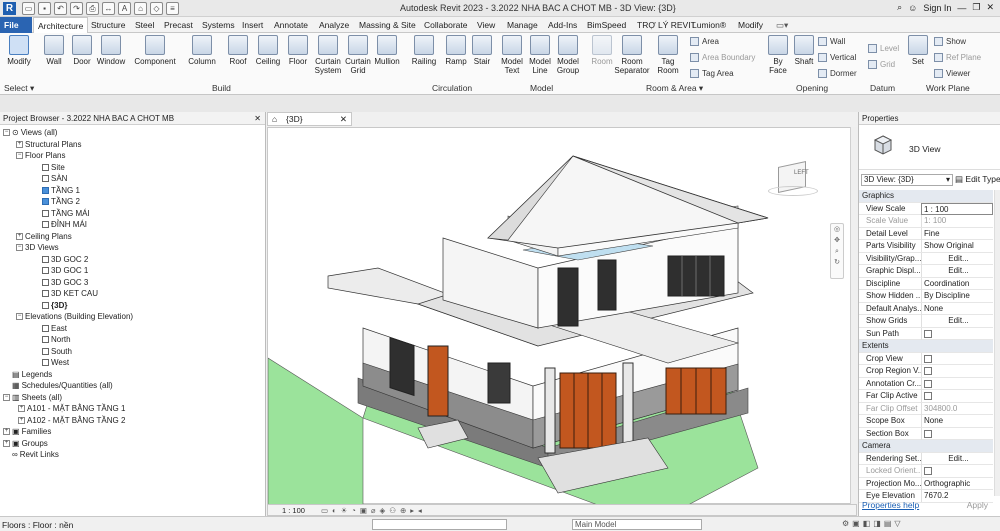 The image size is (1000, 531). Describe the element at coordinates (44, 236) in the screenshot. I see `tree-ceiling-plans: + Ceiling Plans` at that location.